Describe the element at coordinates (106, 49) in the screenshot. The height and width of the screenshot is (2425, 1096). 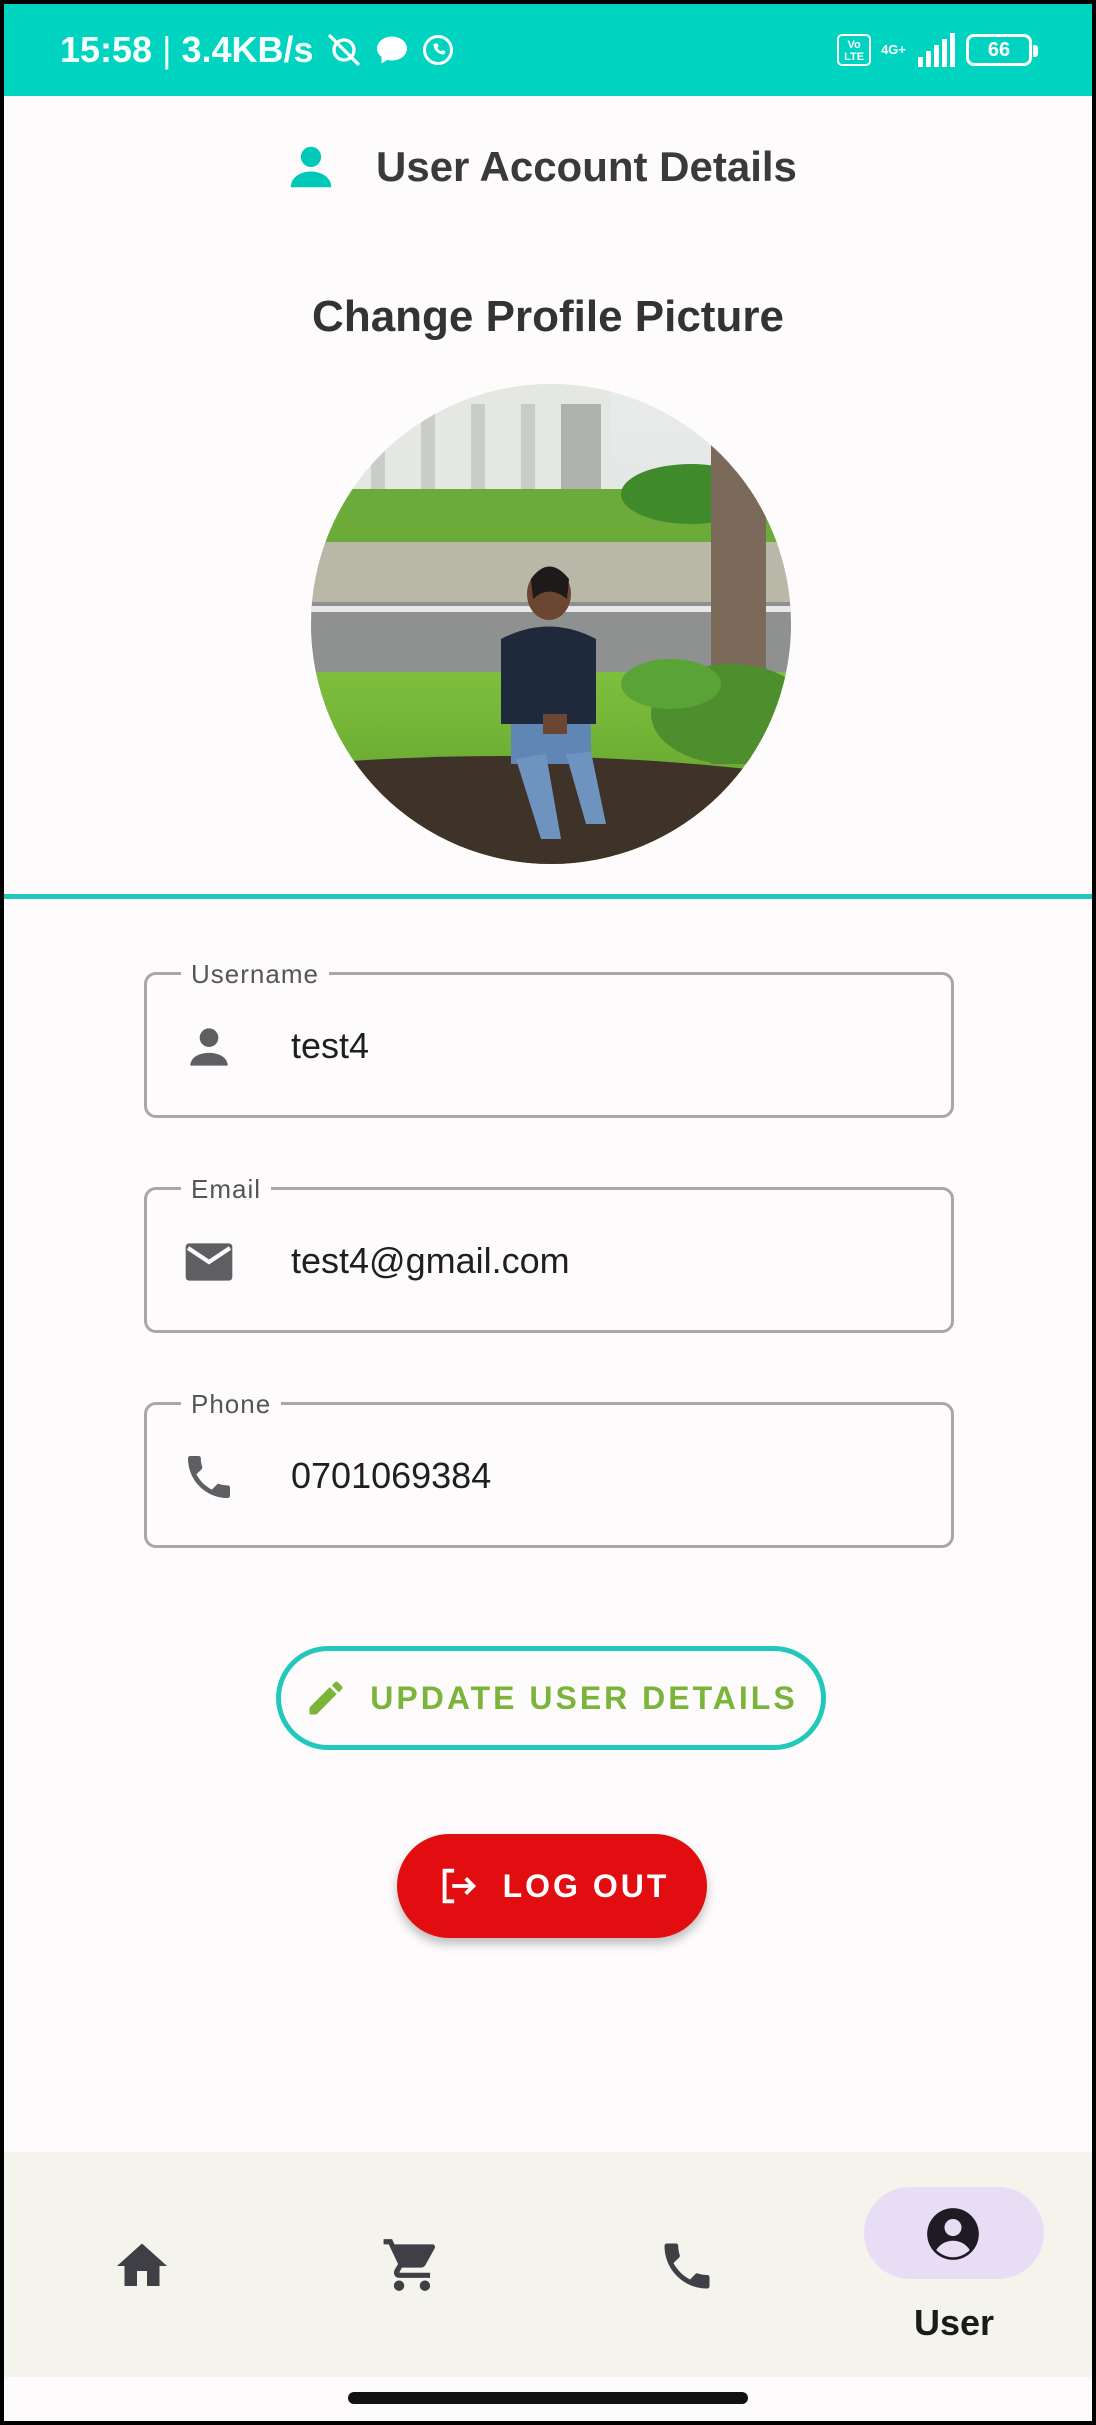
I see `status-time: 15:58` at that location.